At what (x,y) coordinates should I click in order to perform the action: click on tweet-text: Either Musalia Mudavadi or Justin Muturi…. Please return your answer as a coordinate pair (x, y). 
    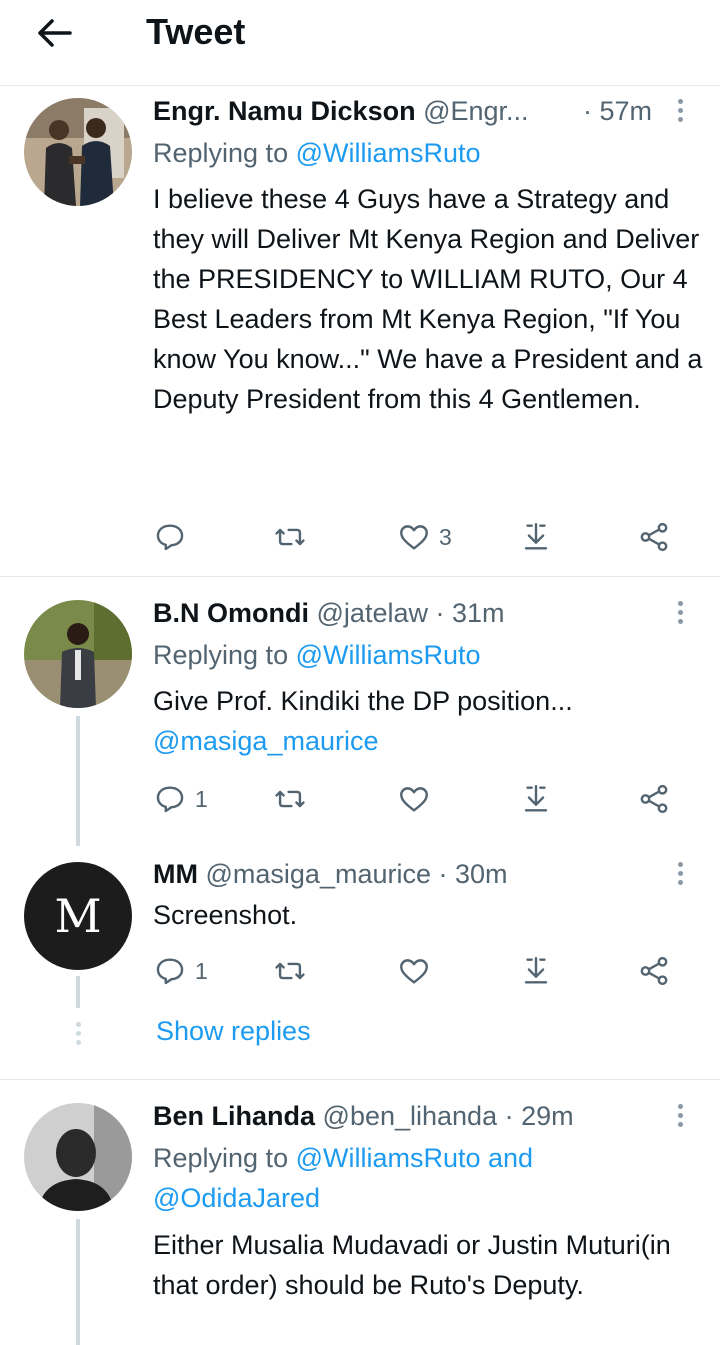
    Looking at the image, I should click on (412, 1265).